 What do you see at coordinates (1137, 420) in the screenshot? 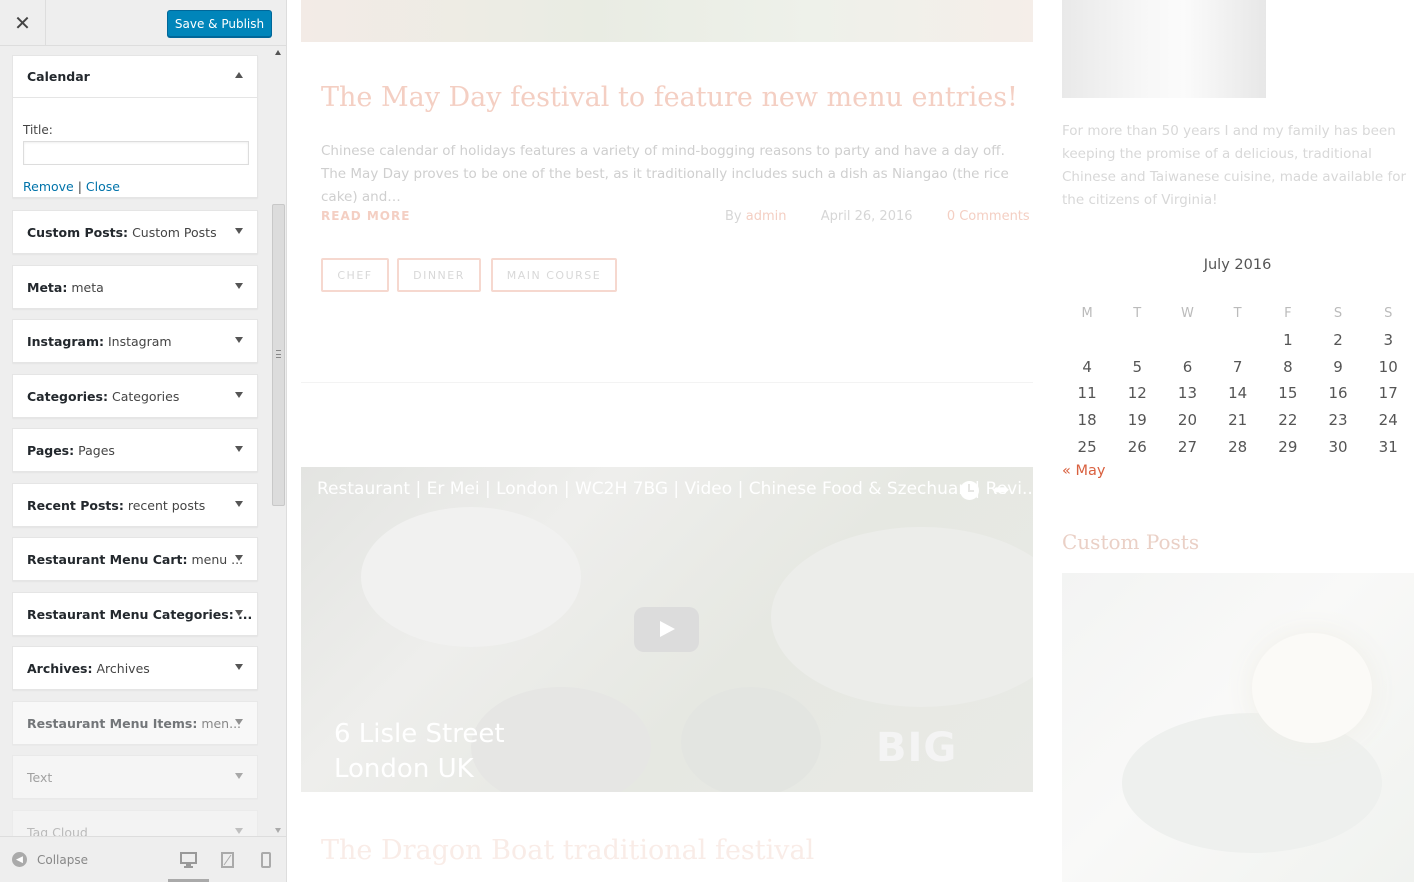
I see `calendar-day: 19` at bounding box center [1137, 420].